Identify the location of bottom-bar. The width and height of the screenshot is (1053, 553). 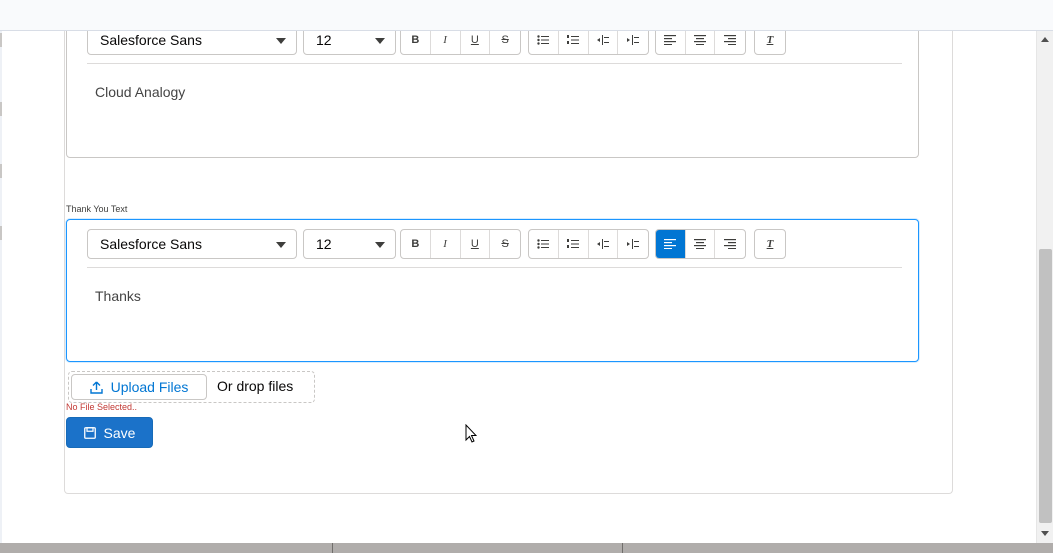
(526, 548).